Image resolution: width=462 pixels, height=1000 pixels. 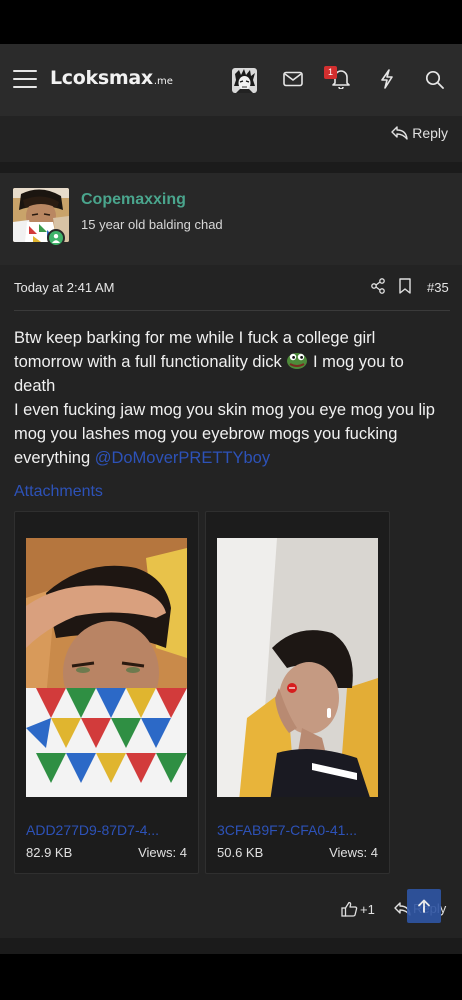 I want to click on logo-text: Lcoksmax, so click(x=101, y=78).